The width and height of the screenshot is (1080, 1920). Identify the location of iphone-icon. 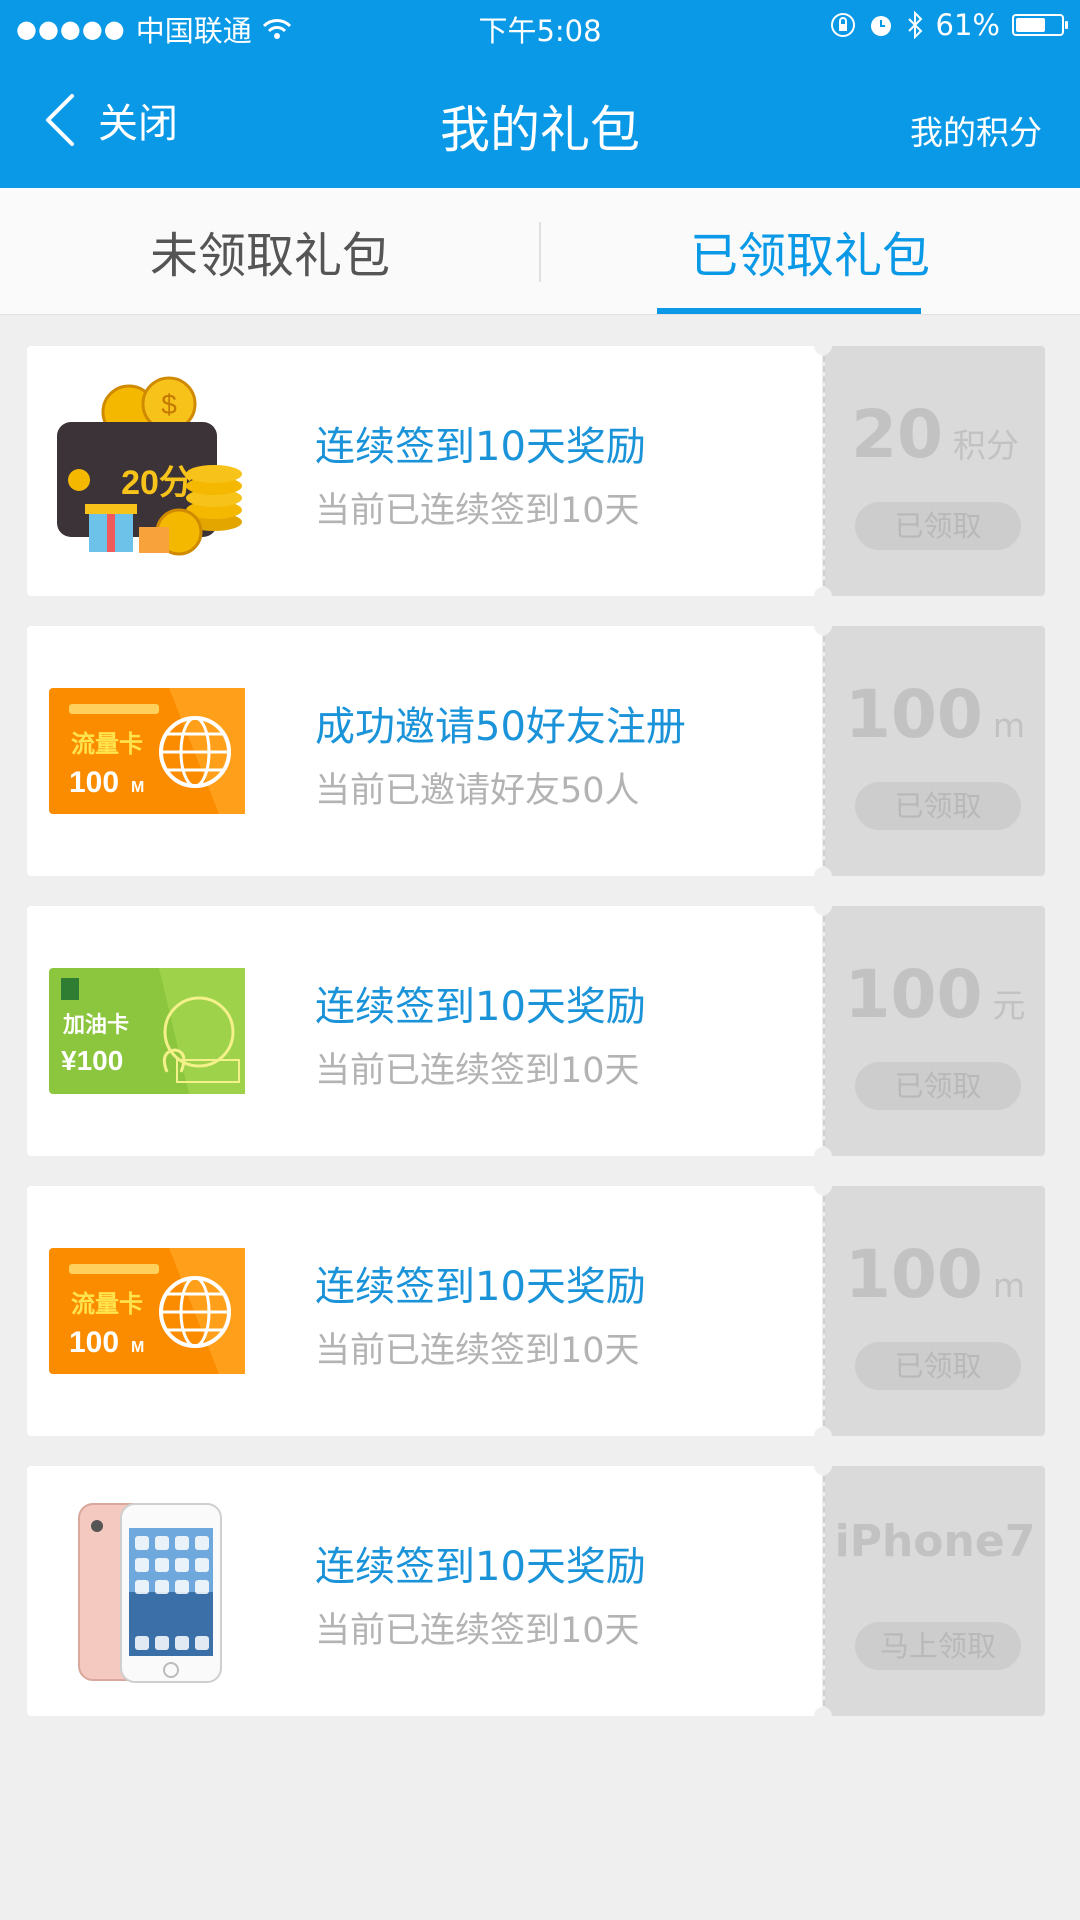
(150, 1593).